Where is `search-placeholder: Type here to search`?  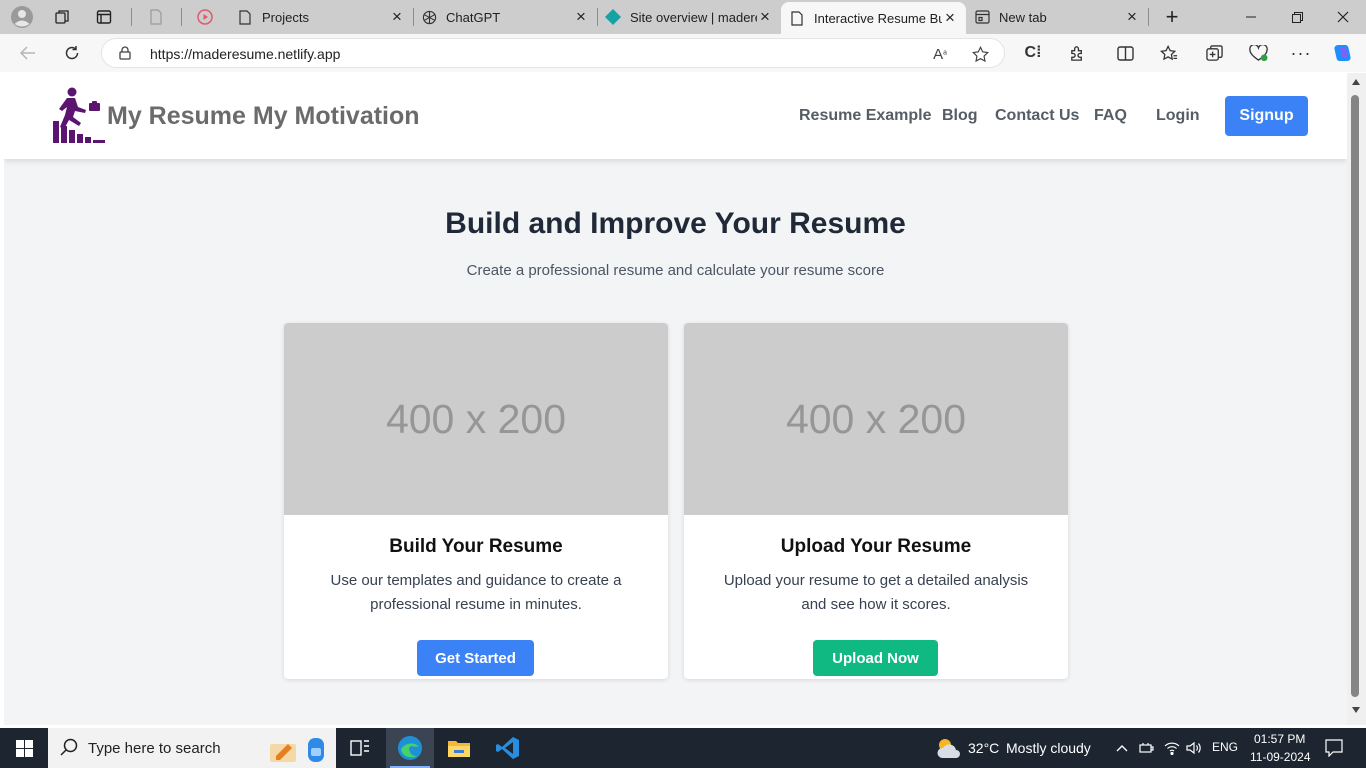 search-placeholder: Type here to search is located at coordinates (154, 748).